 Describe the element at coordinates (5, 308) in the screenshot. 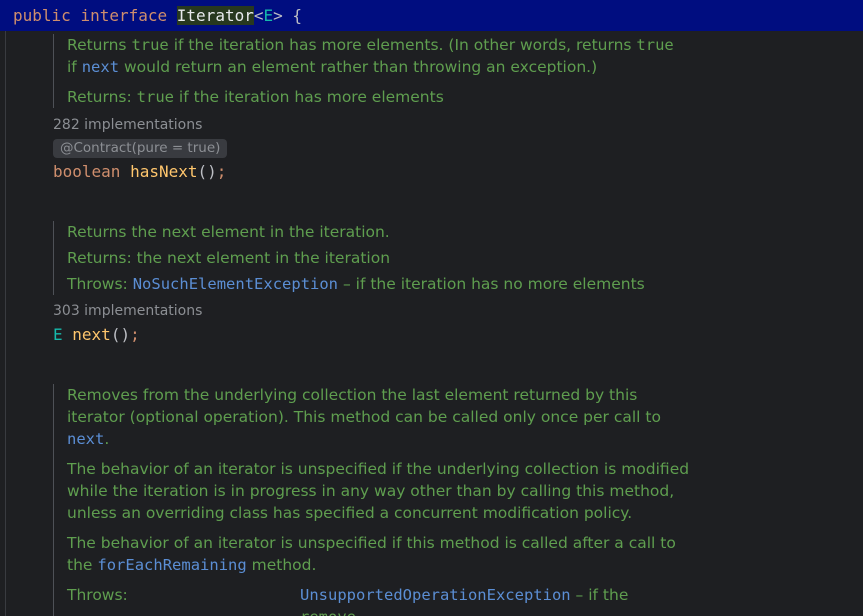

I see `gutter-divider` at that location.